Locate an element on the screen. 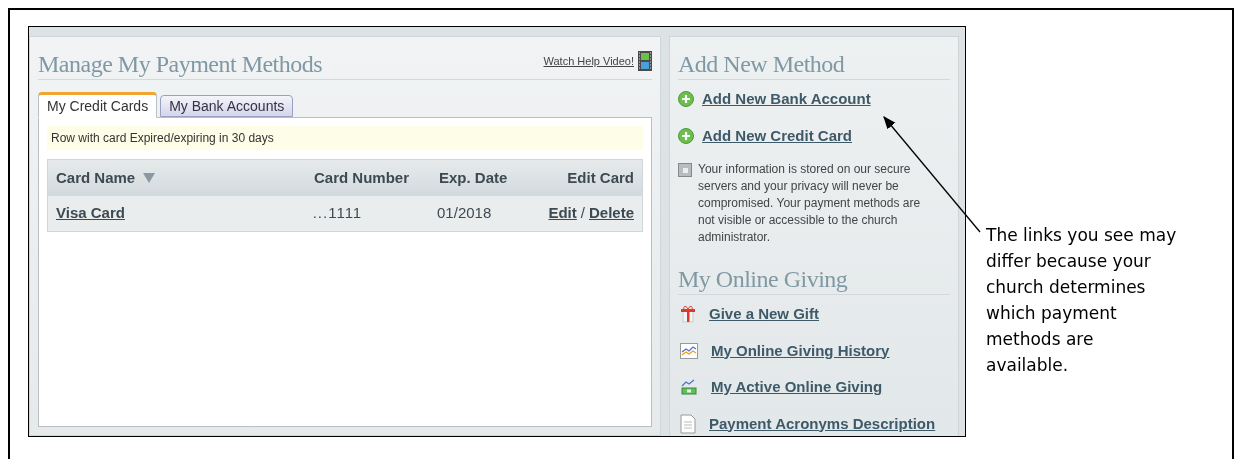 The height and width of the screenshot is (459, 1239). page-title: Manage My Payment Methods is located at coordinates (180, 64).